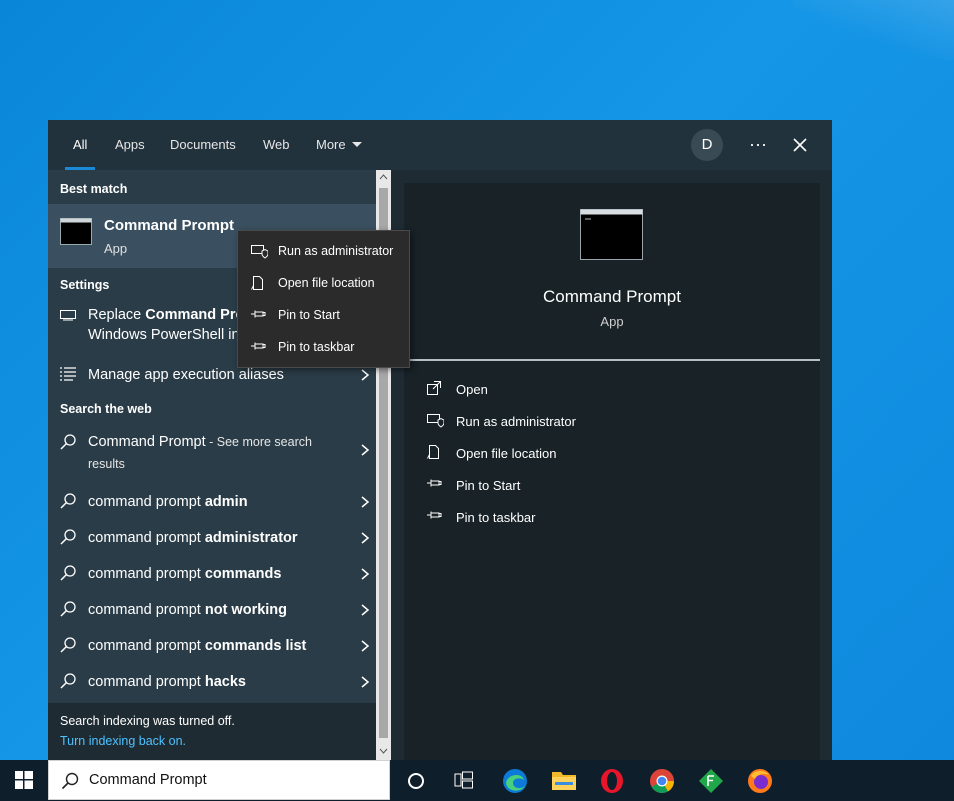 The width and height of the screenshot is (954, 801). Describe the element at coordinates (515, 781) in the screenshot. I see `edge-icon` at that location.